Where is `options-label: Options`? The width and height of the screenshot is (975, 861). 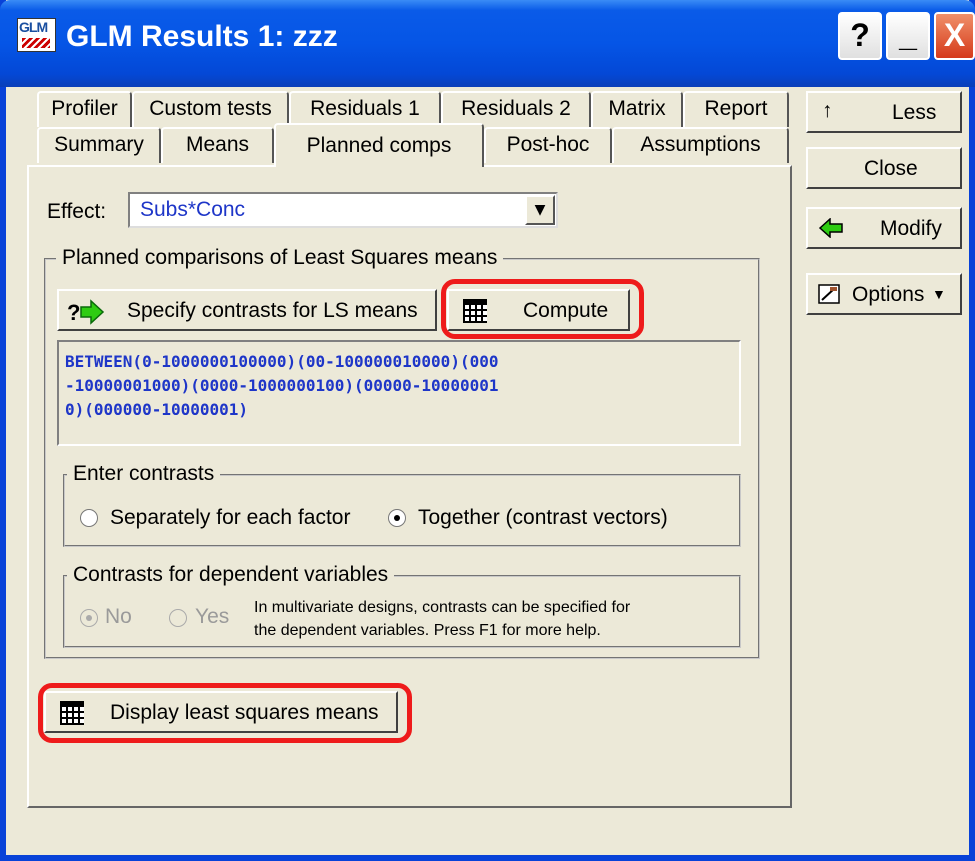 options-label: Options is located at coordinates (888, 294).